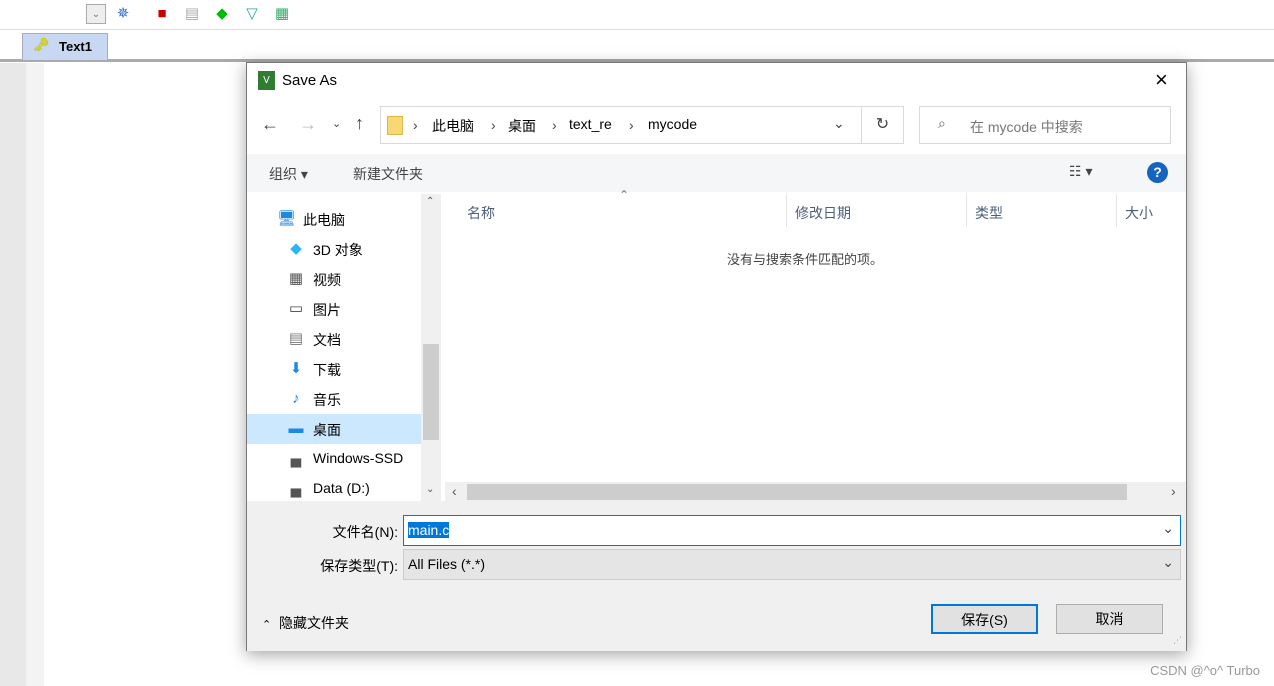  I want to click on breadcrumb-item: text_re, so click(590, 124).